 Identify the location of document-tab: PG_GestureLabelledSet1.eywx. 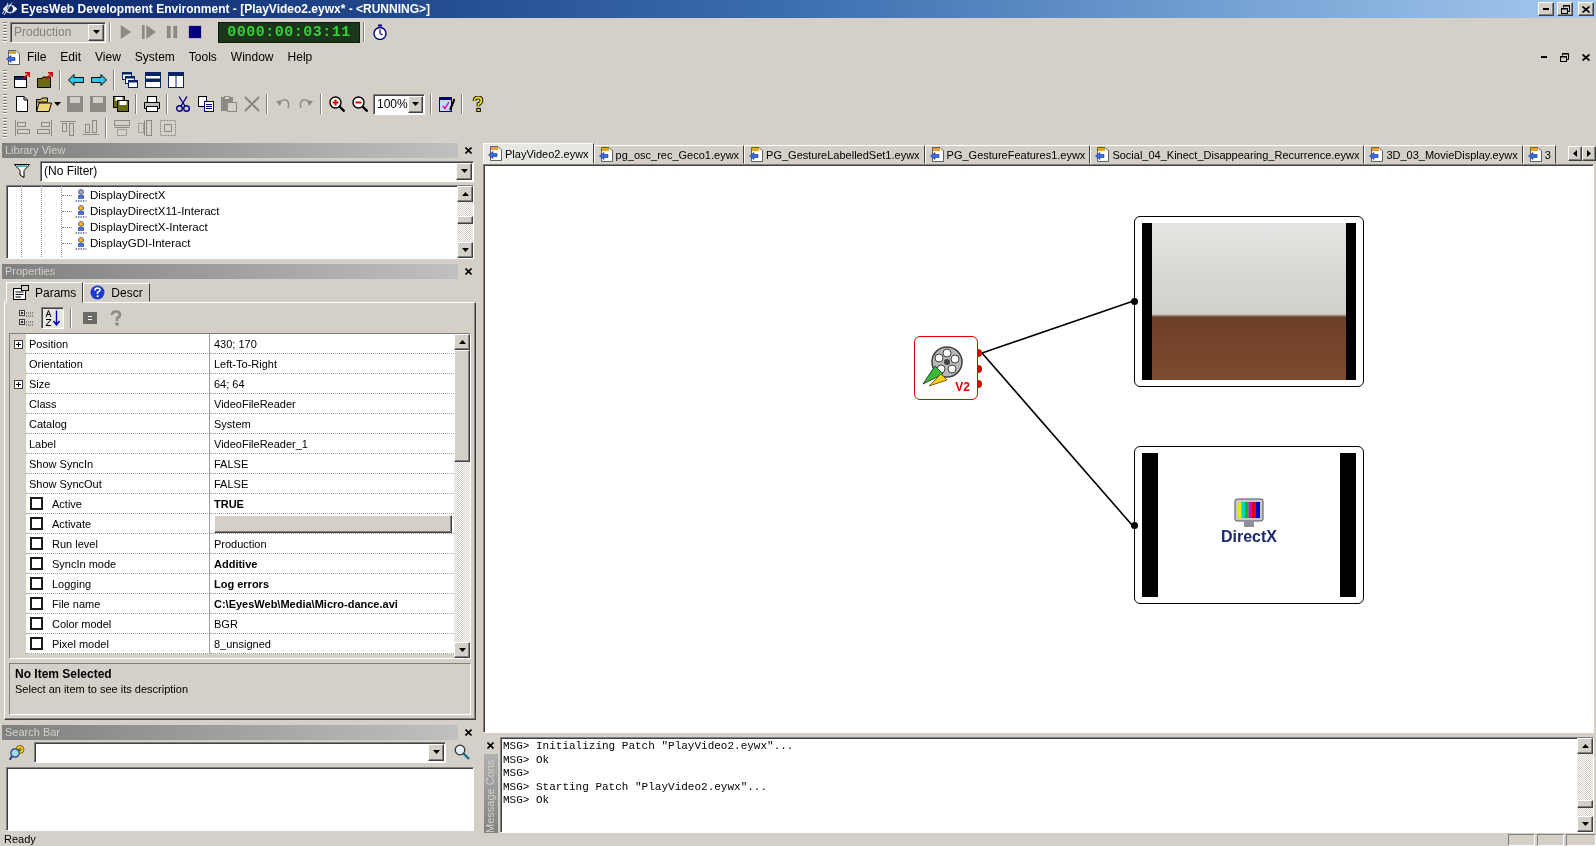
(834, 154).